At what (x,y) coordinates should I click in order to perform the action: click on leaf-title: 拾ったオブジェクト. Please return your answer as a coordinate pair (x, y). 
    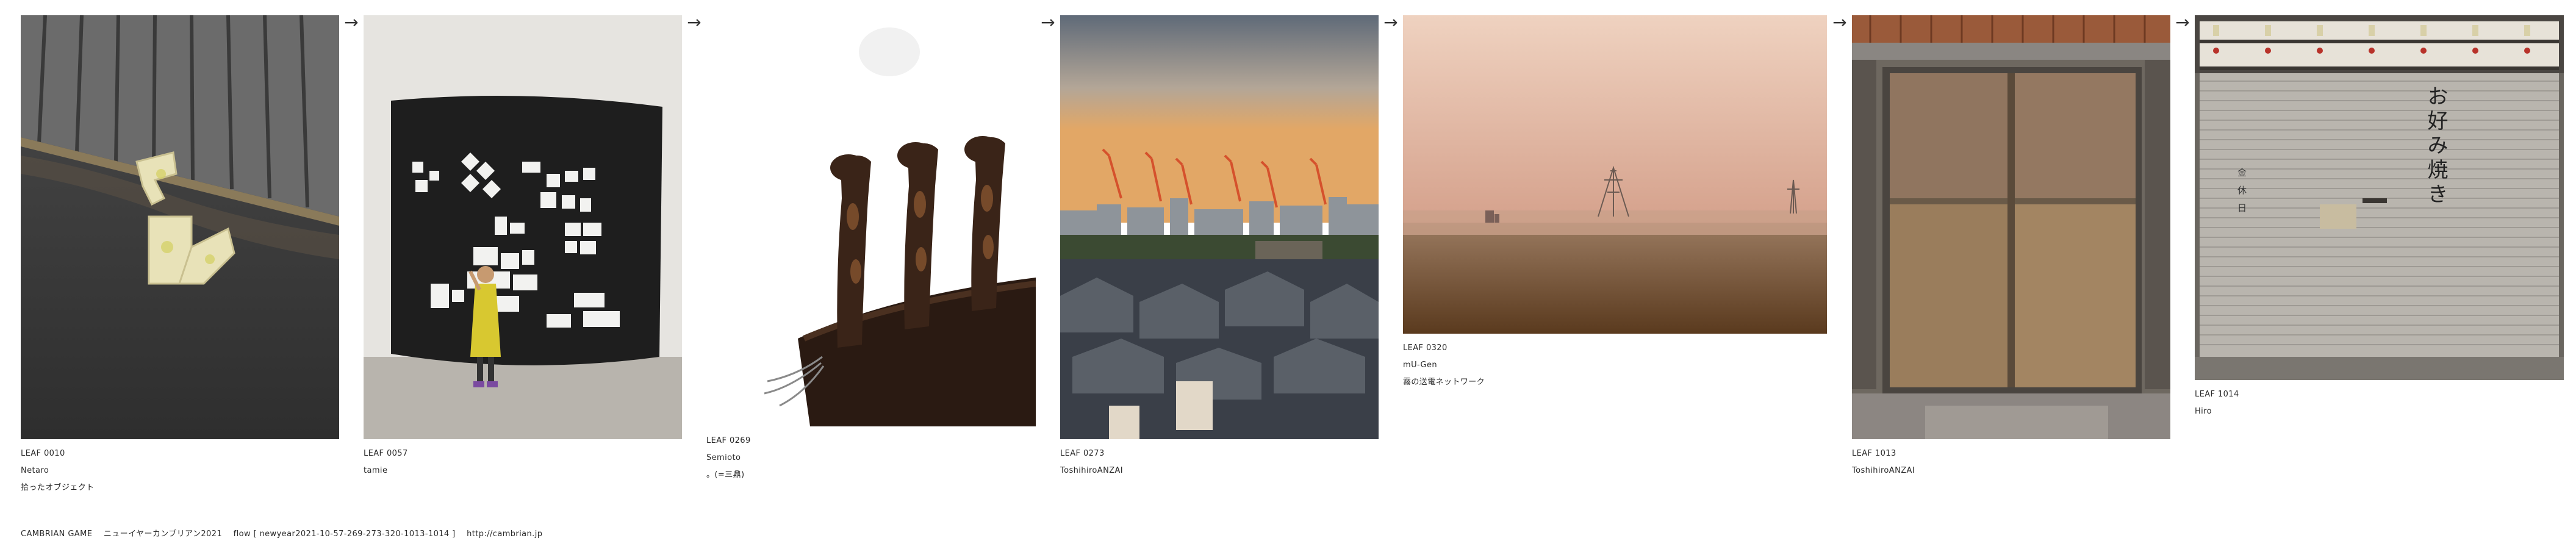
    Looking at the image, I should click on (58, 487).